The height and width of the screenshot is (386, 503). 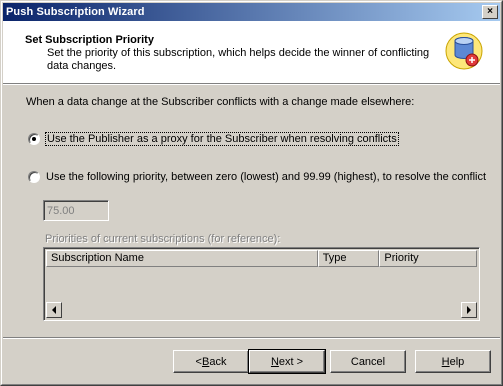 What do you see at coordinates (445, 361) in the screenshot?
I see `help-button-key: H` at bounding box center [445, 361].